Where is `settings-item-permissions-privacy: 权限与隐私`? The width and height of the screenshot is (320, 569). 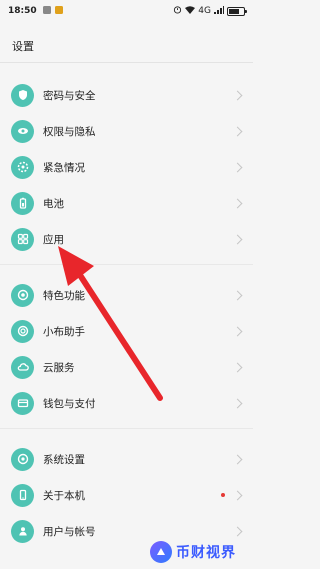 settings-item-permissions-privacy: 权限与隐私 is located at coordinates (126, 131).